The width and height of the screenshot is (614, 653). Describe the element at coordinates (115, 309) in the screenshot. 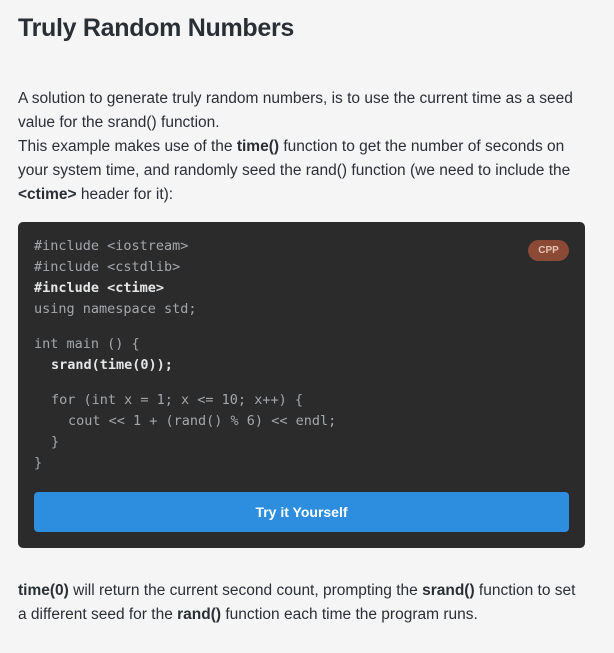

I see `code-line: using namespace std;` at that location.